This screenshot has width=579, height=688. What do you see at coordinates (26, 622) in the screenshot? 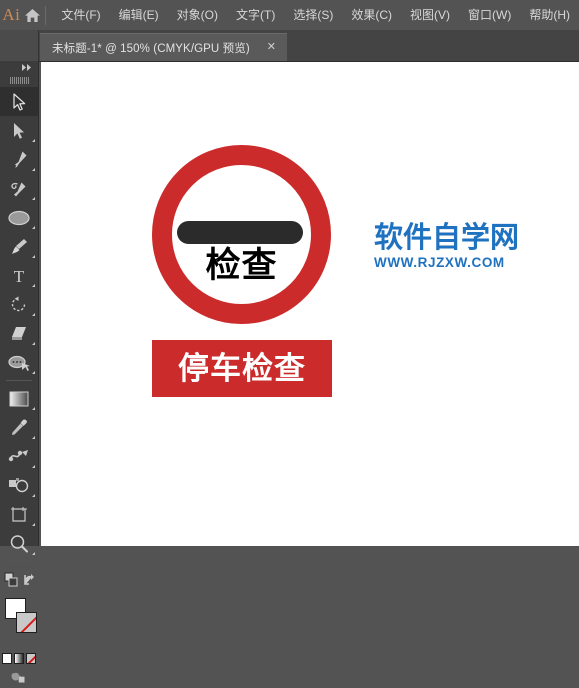
I see `stroke-swatch` at bounding box center [26, 622].